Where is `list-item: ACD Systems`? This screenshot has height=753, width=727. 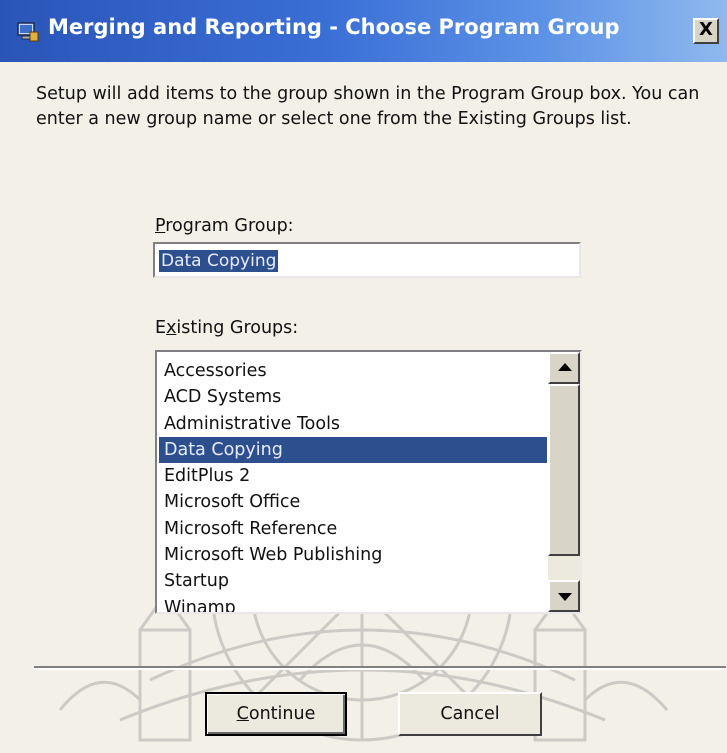
list-item: ACD Systems is located at coordinates (353, 397).